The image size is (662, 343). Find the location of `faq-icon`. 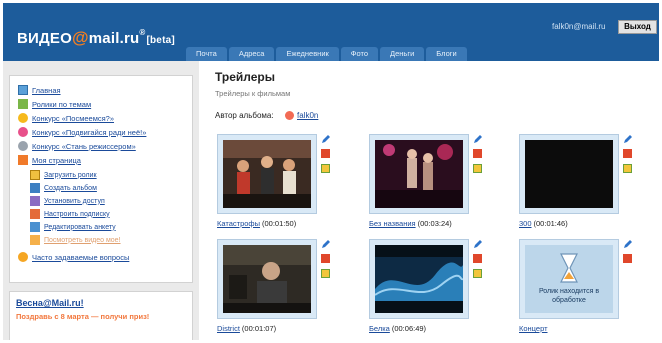

faq-icon is located at coordinates (23, 257).